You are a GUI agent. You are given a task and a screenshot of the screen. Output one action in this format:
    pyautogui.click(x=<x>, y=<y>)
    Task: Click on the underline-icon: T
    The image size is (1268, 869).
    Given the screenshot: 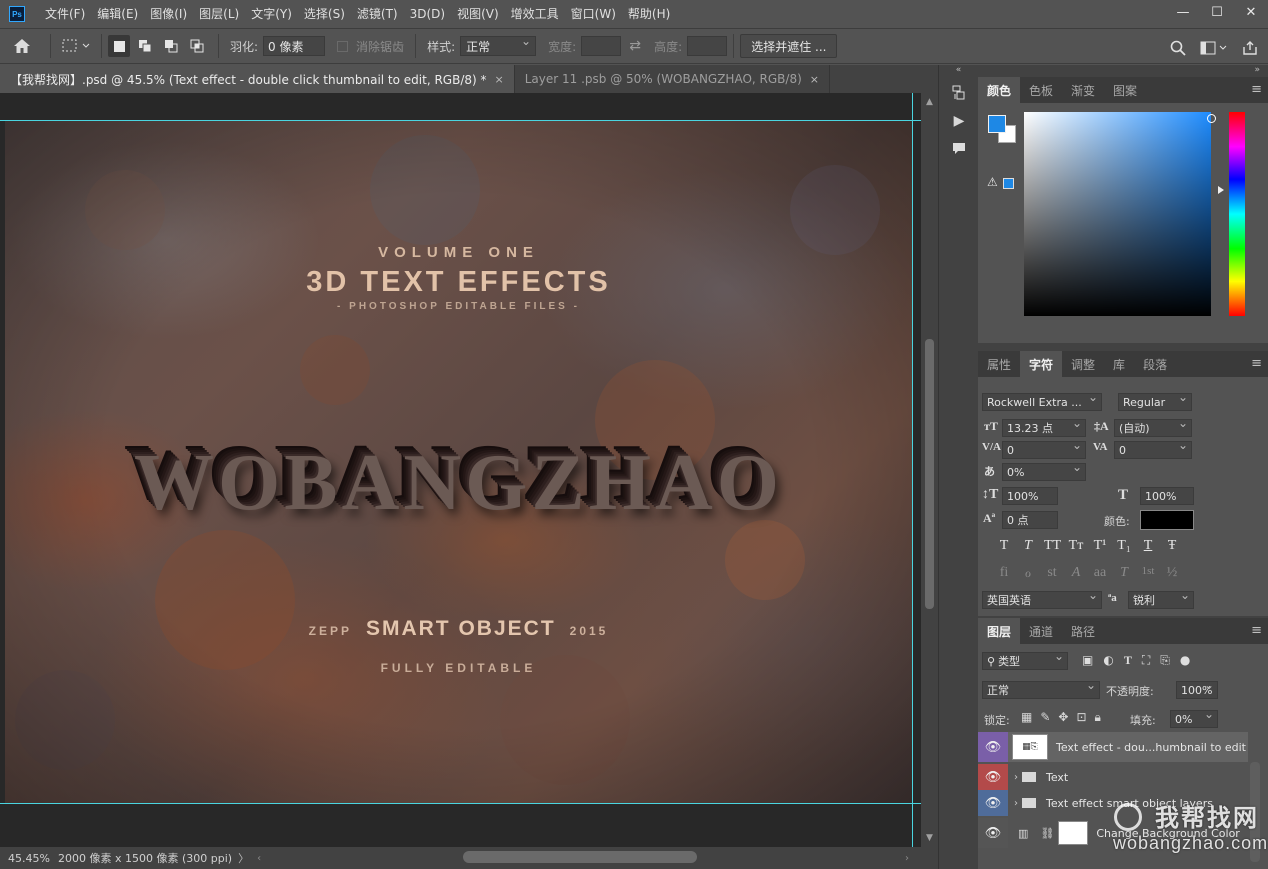 What is the action you would take?
    pyautogui.click(x=1148, y=546)
    